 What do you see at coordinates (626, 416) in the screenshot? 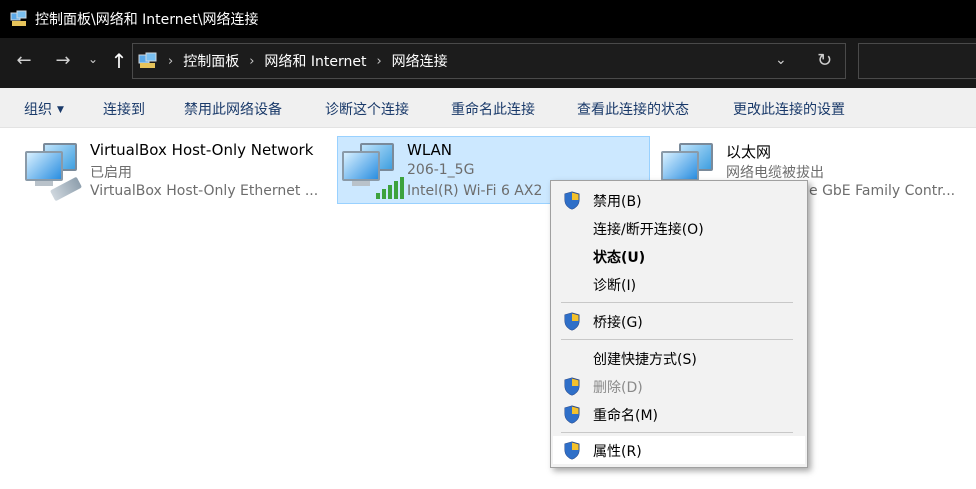
I see `menu-item-label: 重命名(M)` at bounding box center [626, 416].